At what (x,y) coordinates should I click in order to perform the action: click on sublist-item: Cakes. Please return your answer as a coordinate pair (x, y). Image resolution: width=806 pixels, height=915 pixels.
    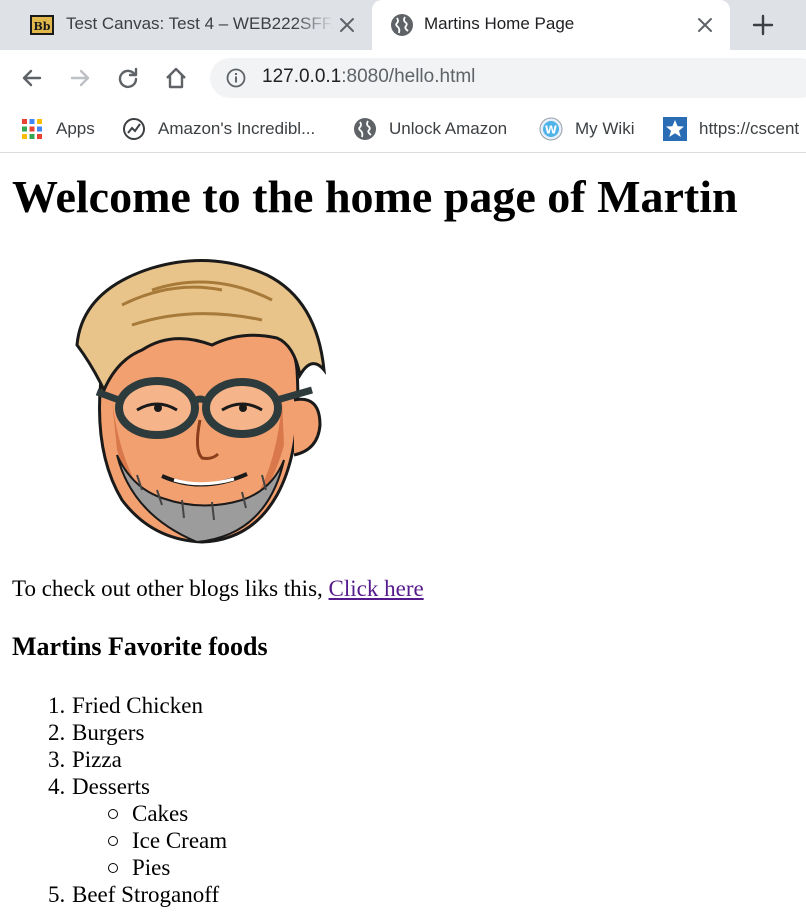
    Looking at the image, I should click on (167, 813).